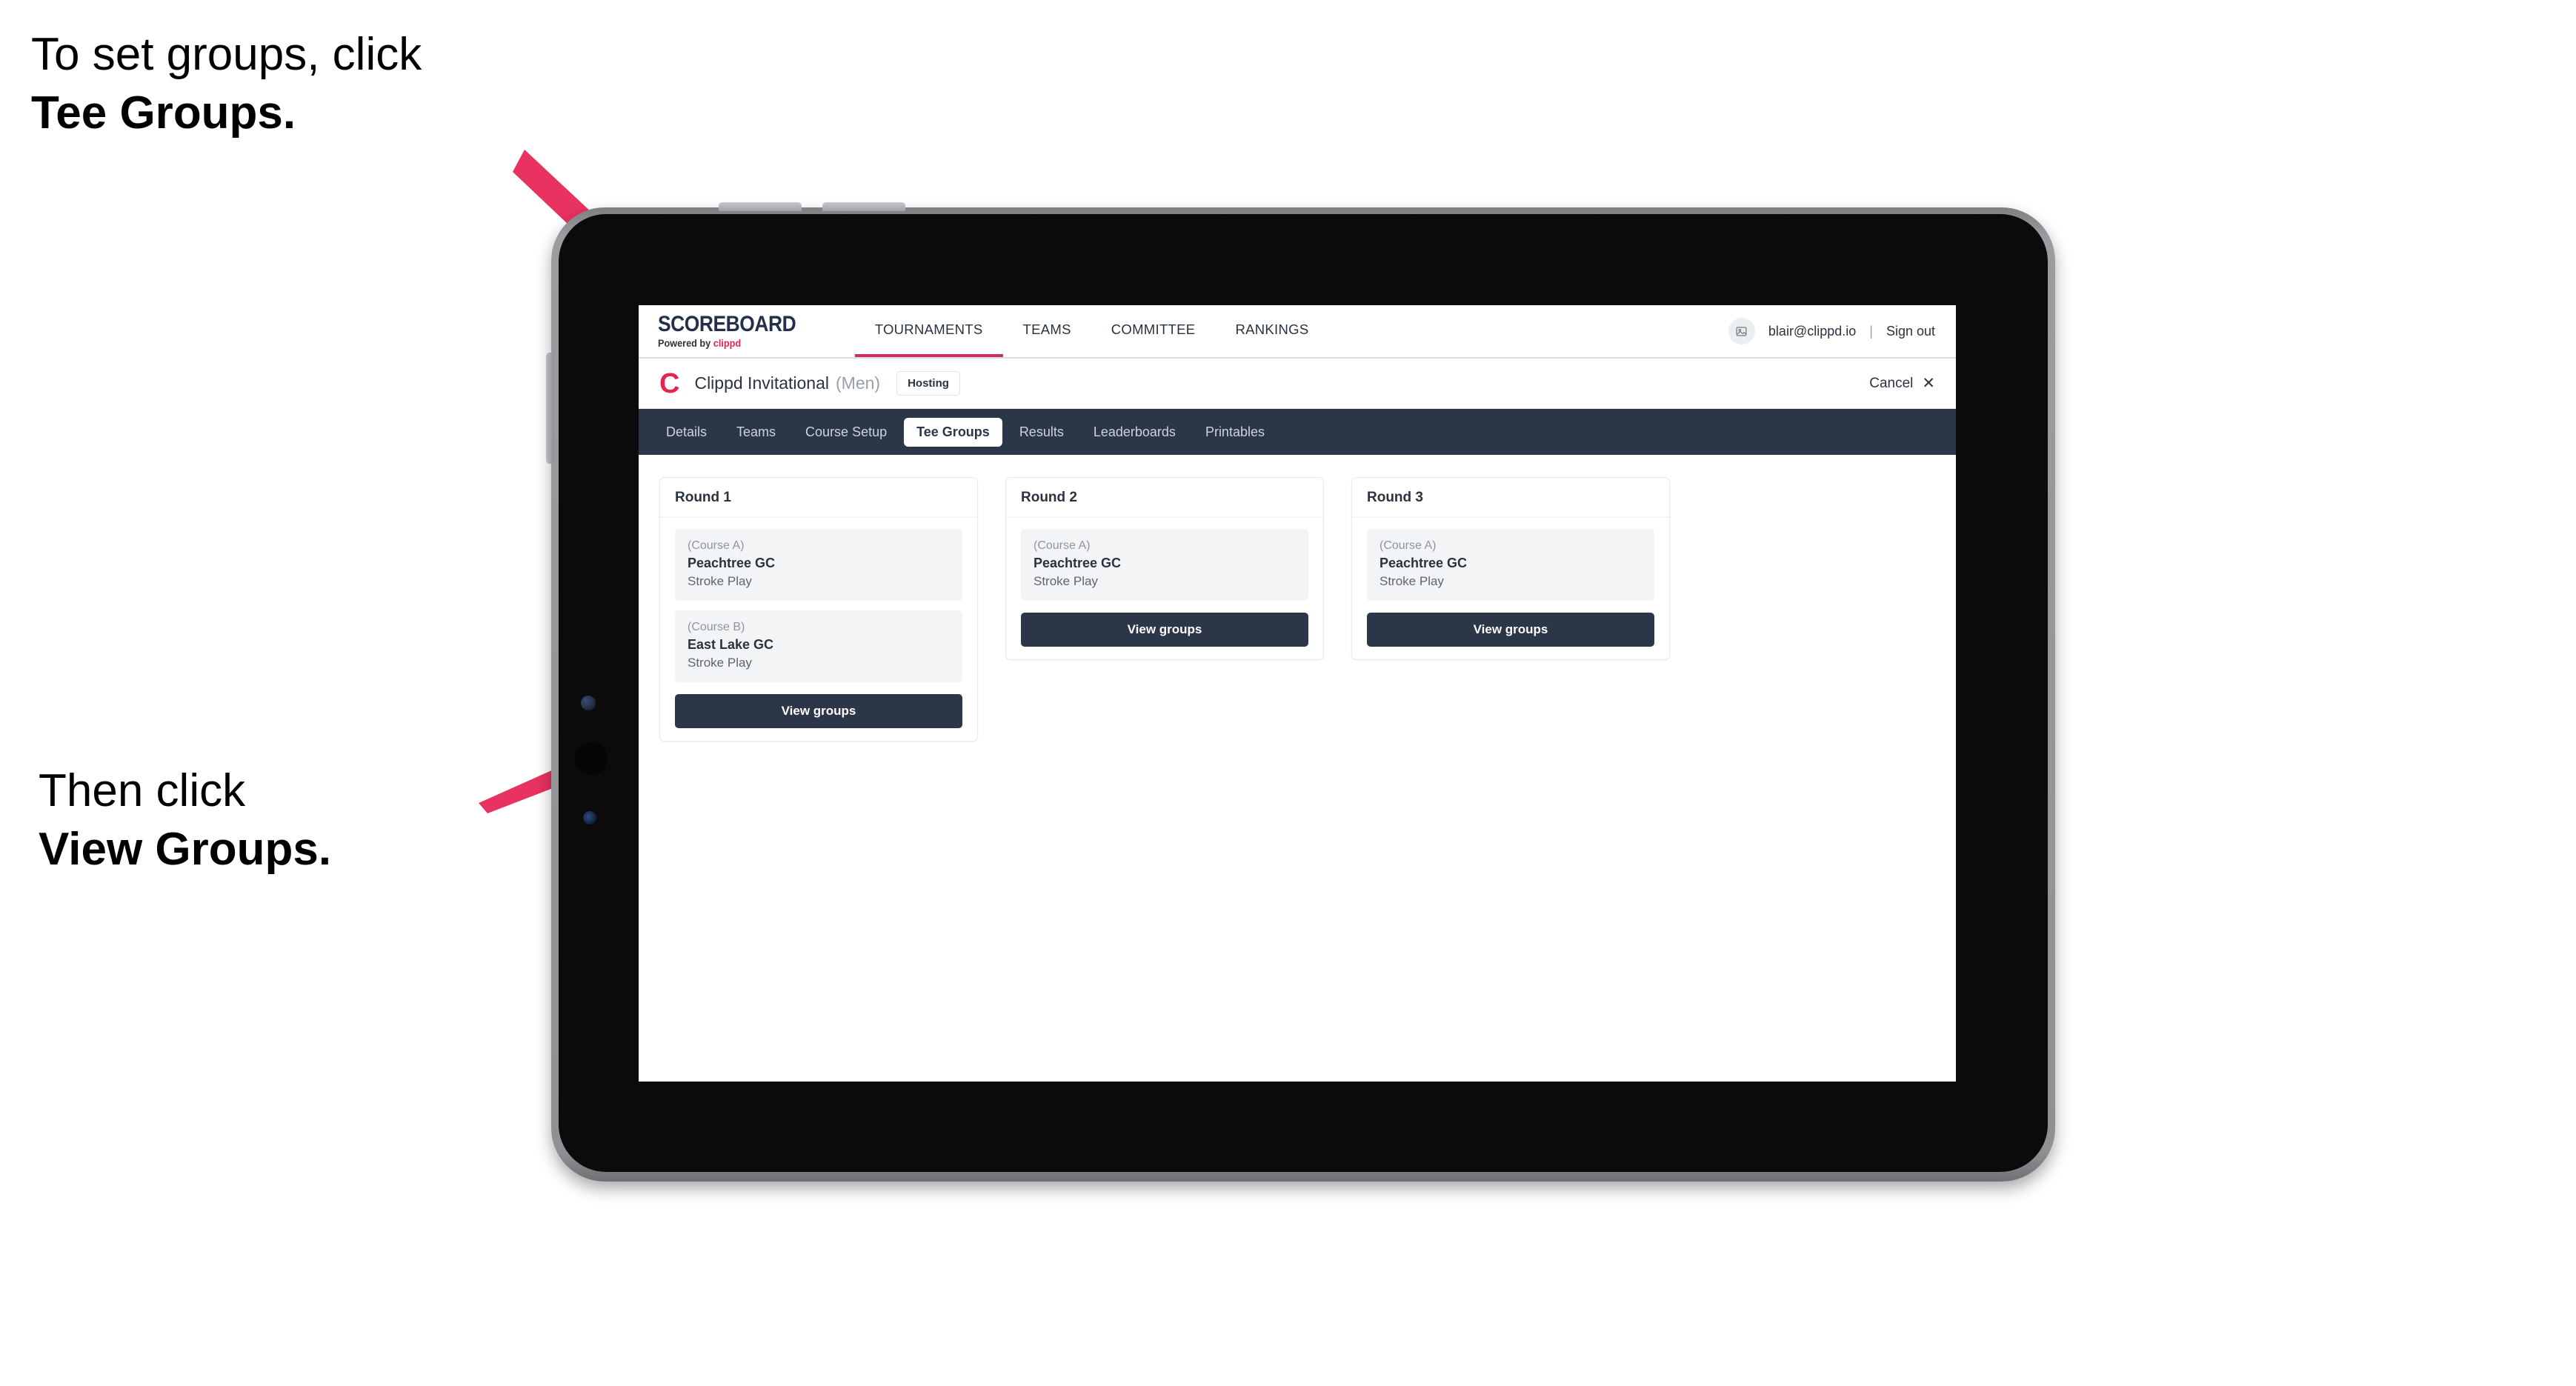  I want to click on brand-tagline-prefix: Powered by, so click(685, 343).